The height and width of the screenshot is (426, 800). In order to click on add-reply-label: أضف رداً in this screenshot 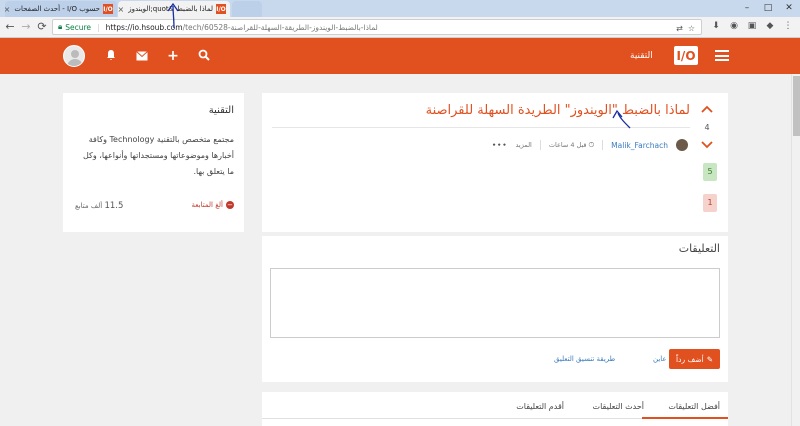, I will do `click(690, 359)`.